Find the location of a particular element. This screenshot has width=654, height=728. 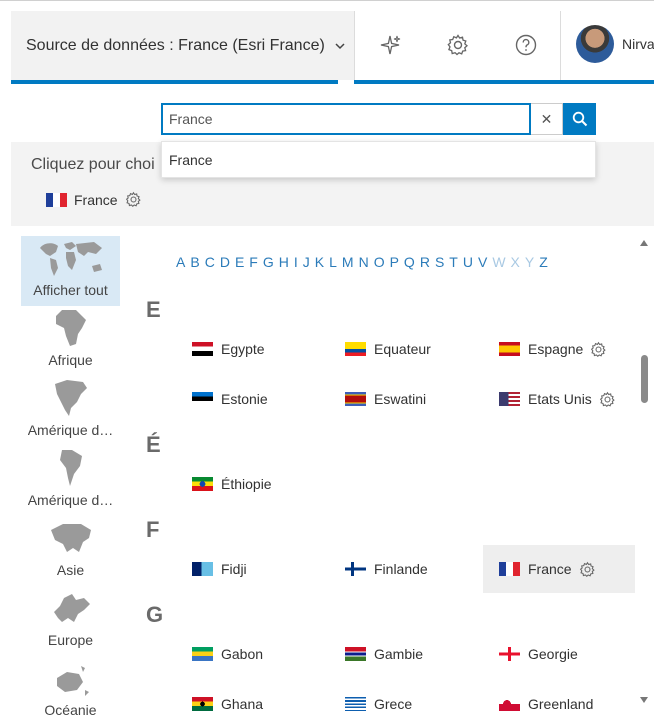

alphabet-letter: P is located at coordinates (394, 262).